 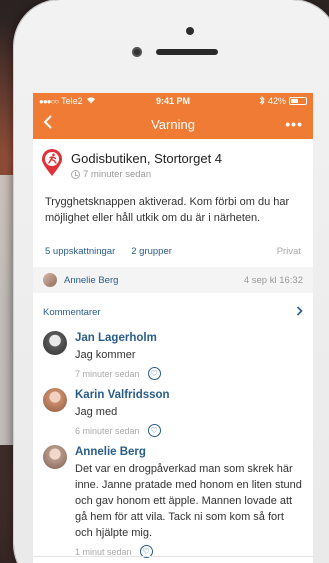 What do you see at coordinates (151, 251) in the screenshot?
I see `groups-link: 2 grupper` at bounding box center [151, 251].